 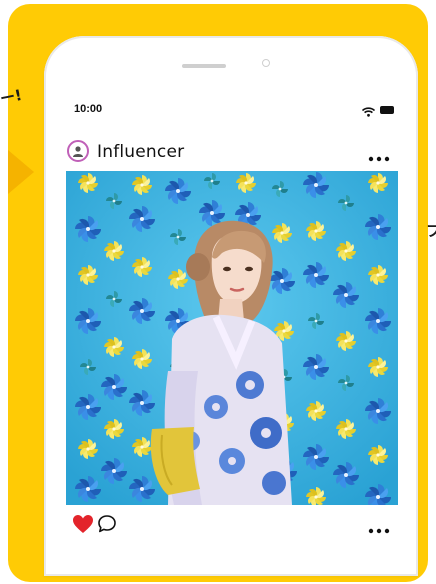 What do you see at coordinates (83, 526) in the screenshot?
I see `heart-icon` at bounding box center [83, 526].